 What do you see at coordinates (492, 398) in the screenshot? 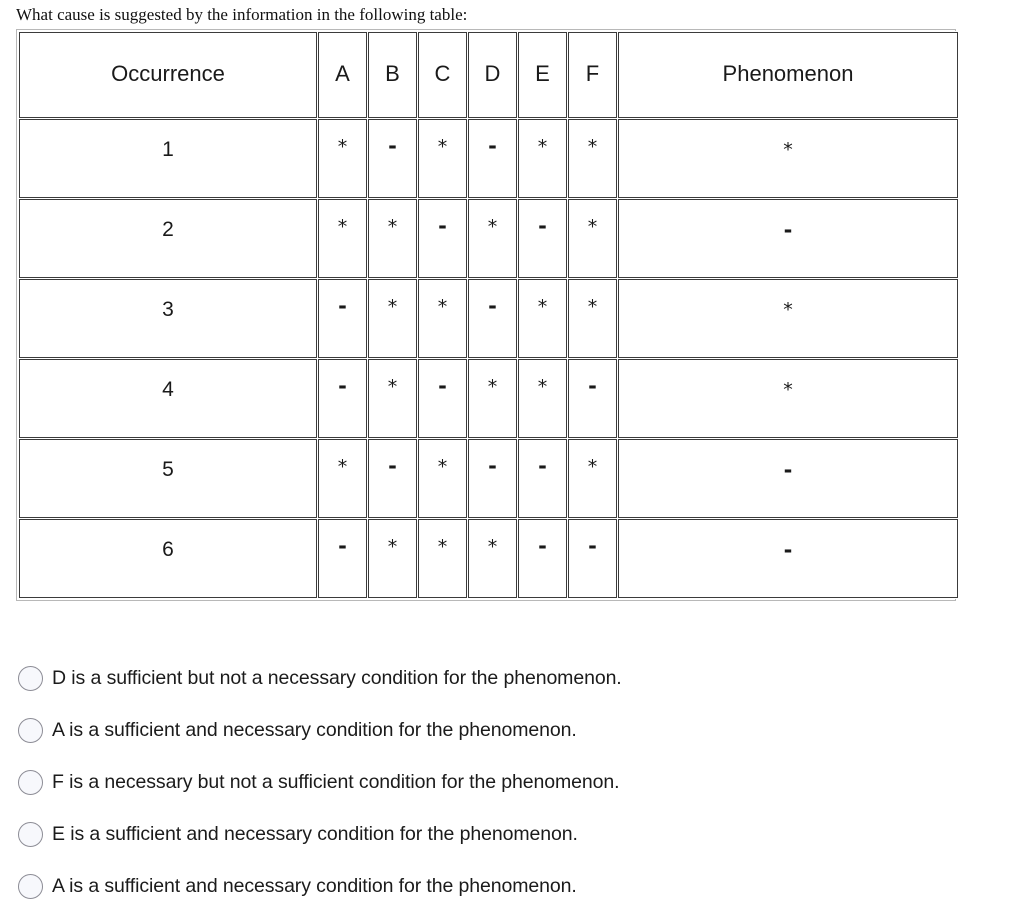
I see `cell-d-4: *` at bounding box center [492, 398].